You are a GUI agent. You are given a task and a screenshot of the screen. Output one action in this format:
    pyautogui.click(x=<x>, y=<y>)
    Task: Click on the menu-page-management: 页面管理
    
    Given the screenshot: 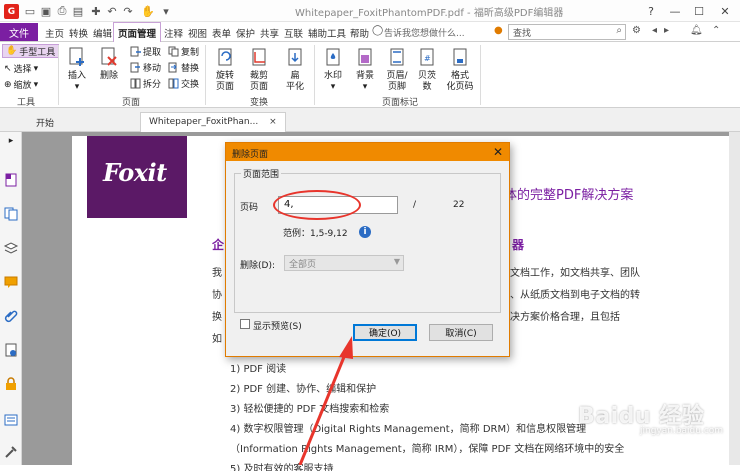 What is the action you would take?
    pyautogui.click(x=137, y=32)
    